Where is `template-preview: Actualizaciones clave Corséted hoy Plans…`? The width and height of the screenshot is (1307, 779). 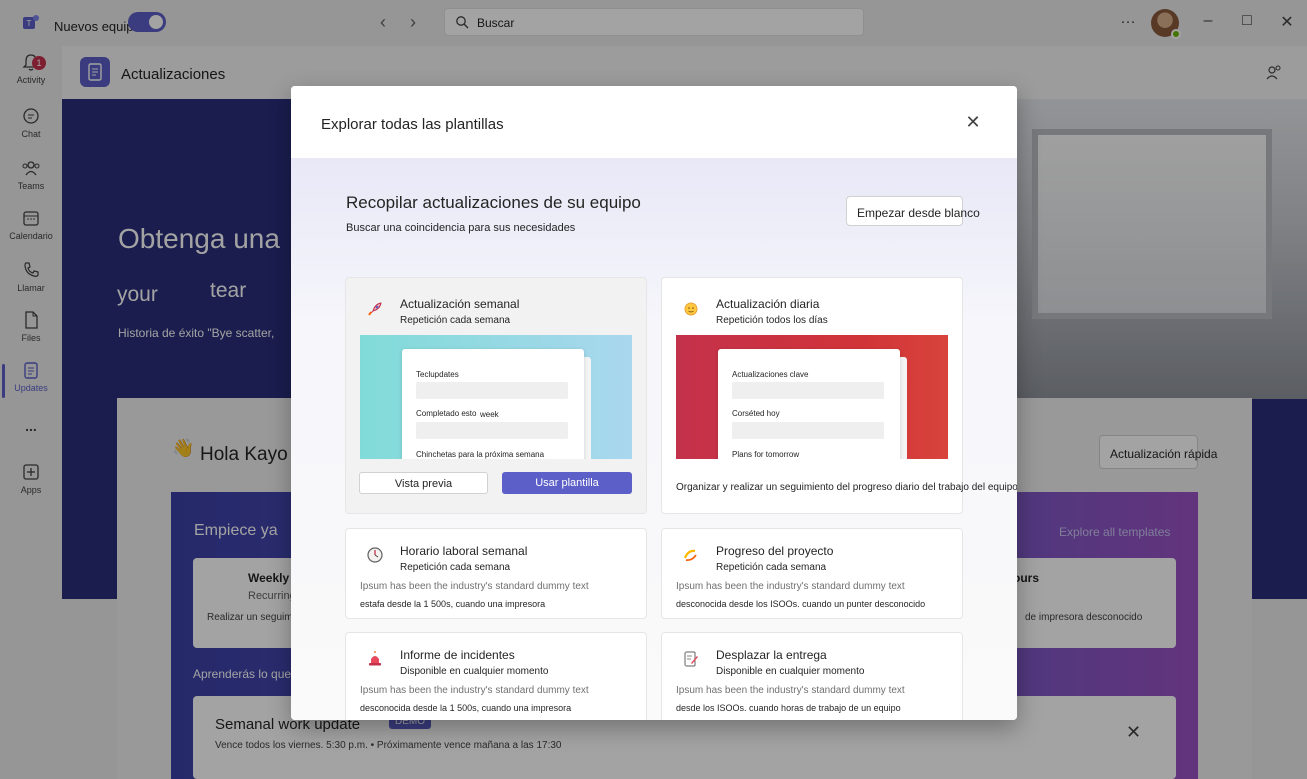
template-preview: Actualizaciones clave Corséted hoy Plans… is located at coordinates (812, 397).